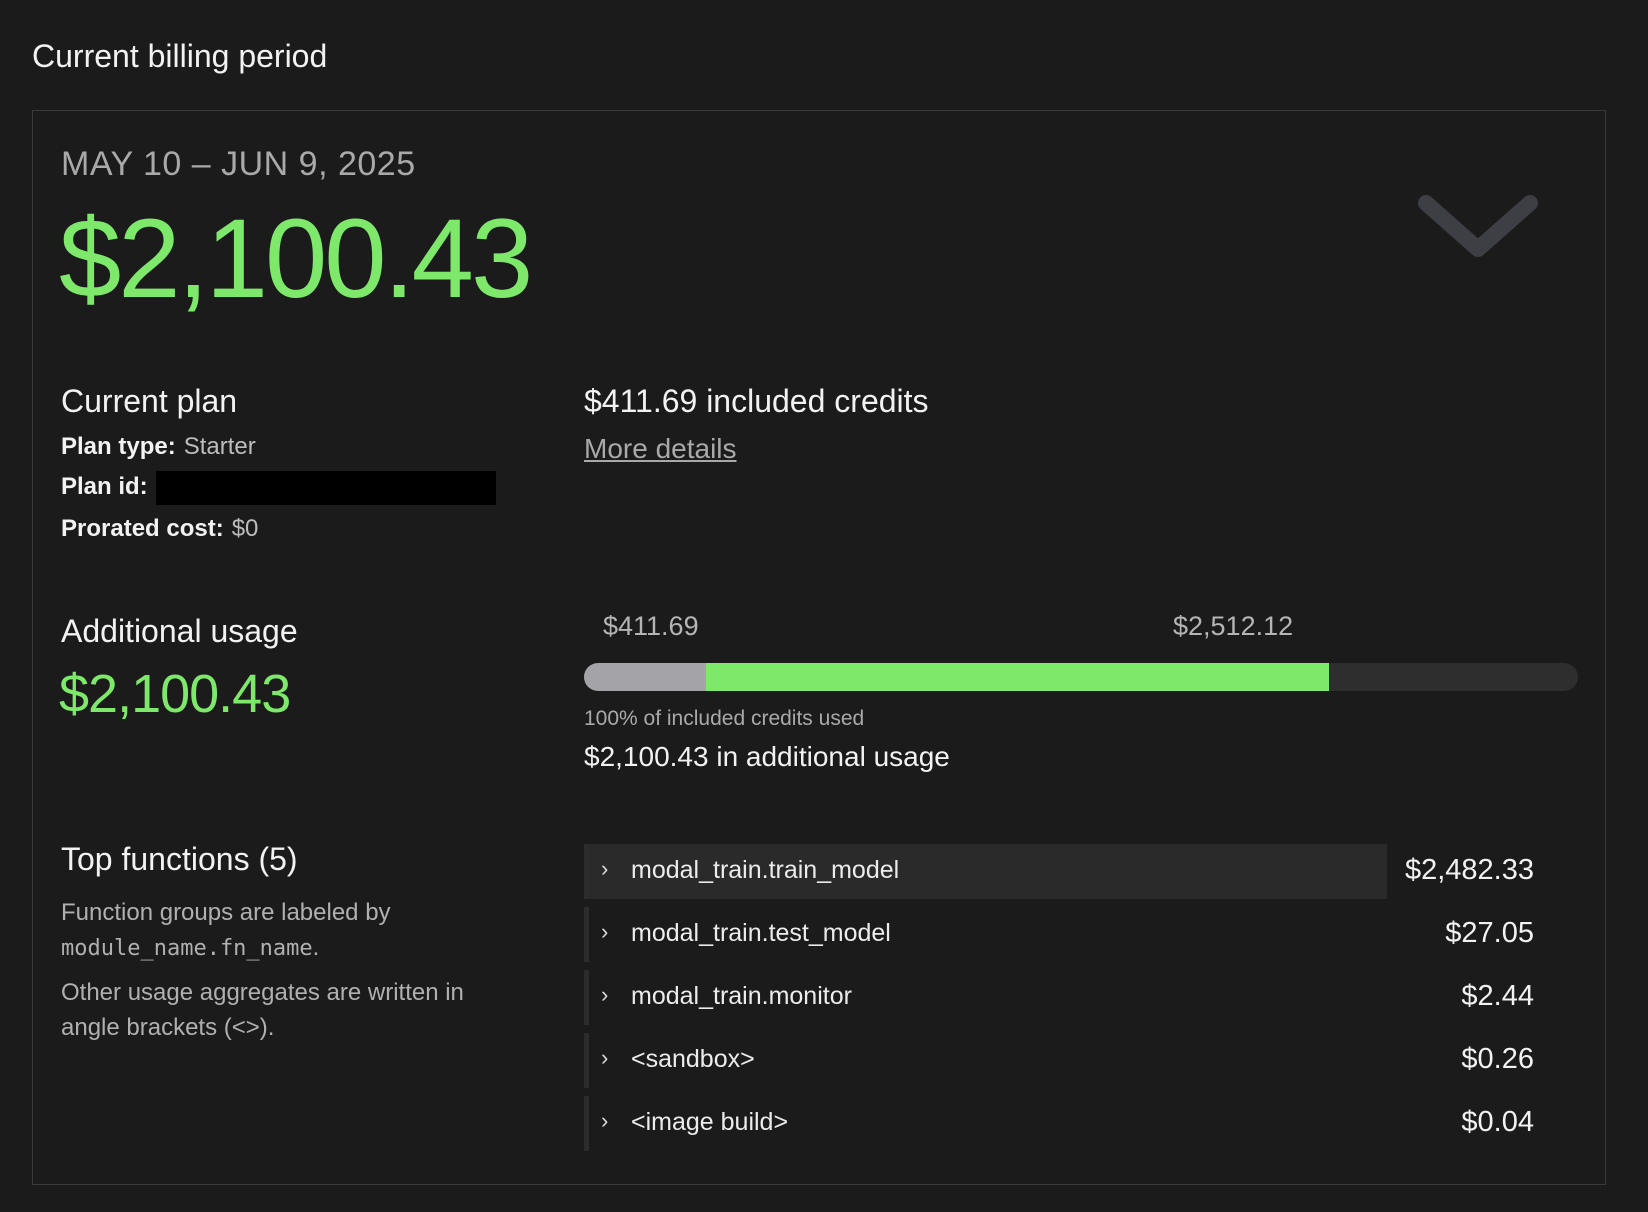  What do you see at coordinates (1497, 1059) in the screenshot?
I see `function-cost: $0.26` at bounding box center [1497, 1059].